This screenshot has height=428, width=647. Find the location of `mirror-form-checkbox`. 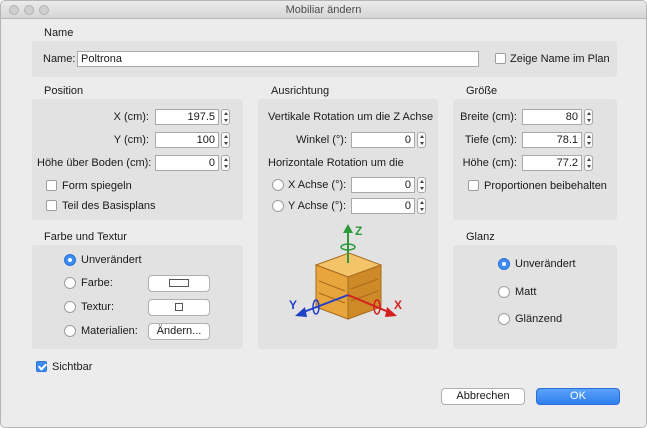

mirror-form-checkbox is located at coordinates (51, 185).